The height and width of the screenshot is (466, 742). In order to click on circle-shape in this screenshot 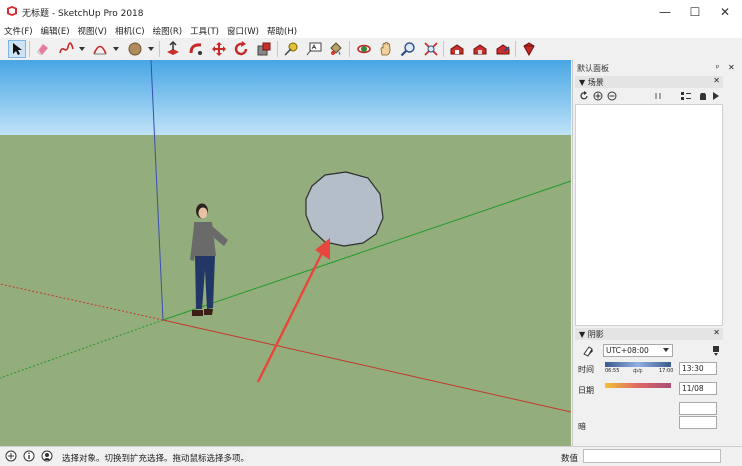, I will do `click(344, 209)`.